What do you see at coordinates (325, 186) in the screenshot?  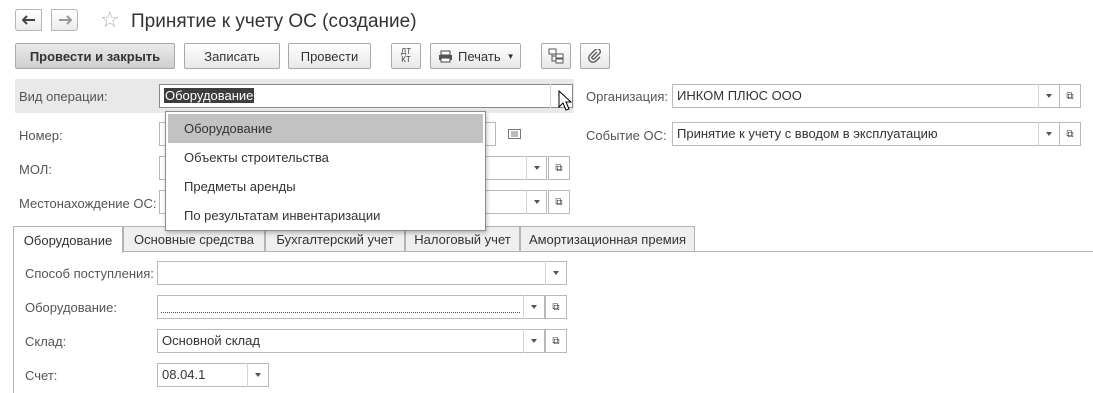 I see `dropdown-item-leased: Предметы аренды` at bounding box center [325, 186].